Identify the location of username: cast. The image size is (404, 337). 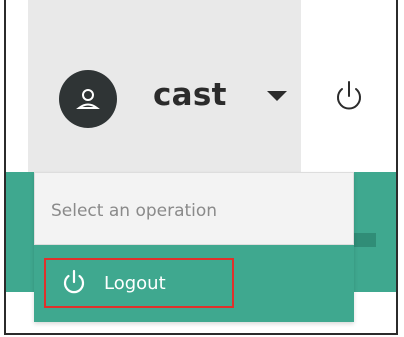
(190, 95).